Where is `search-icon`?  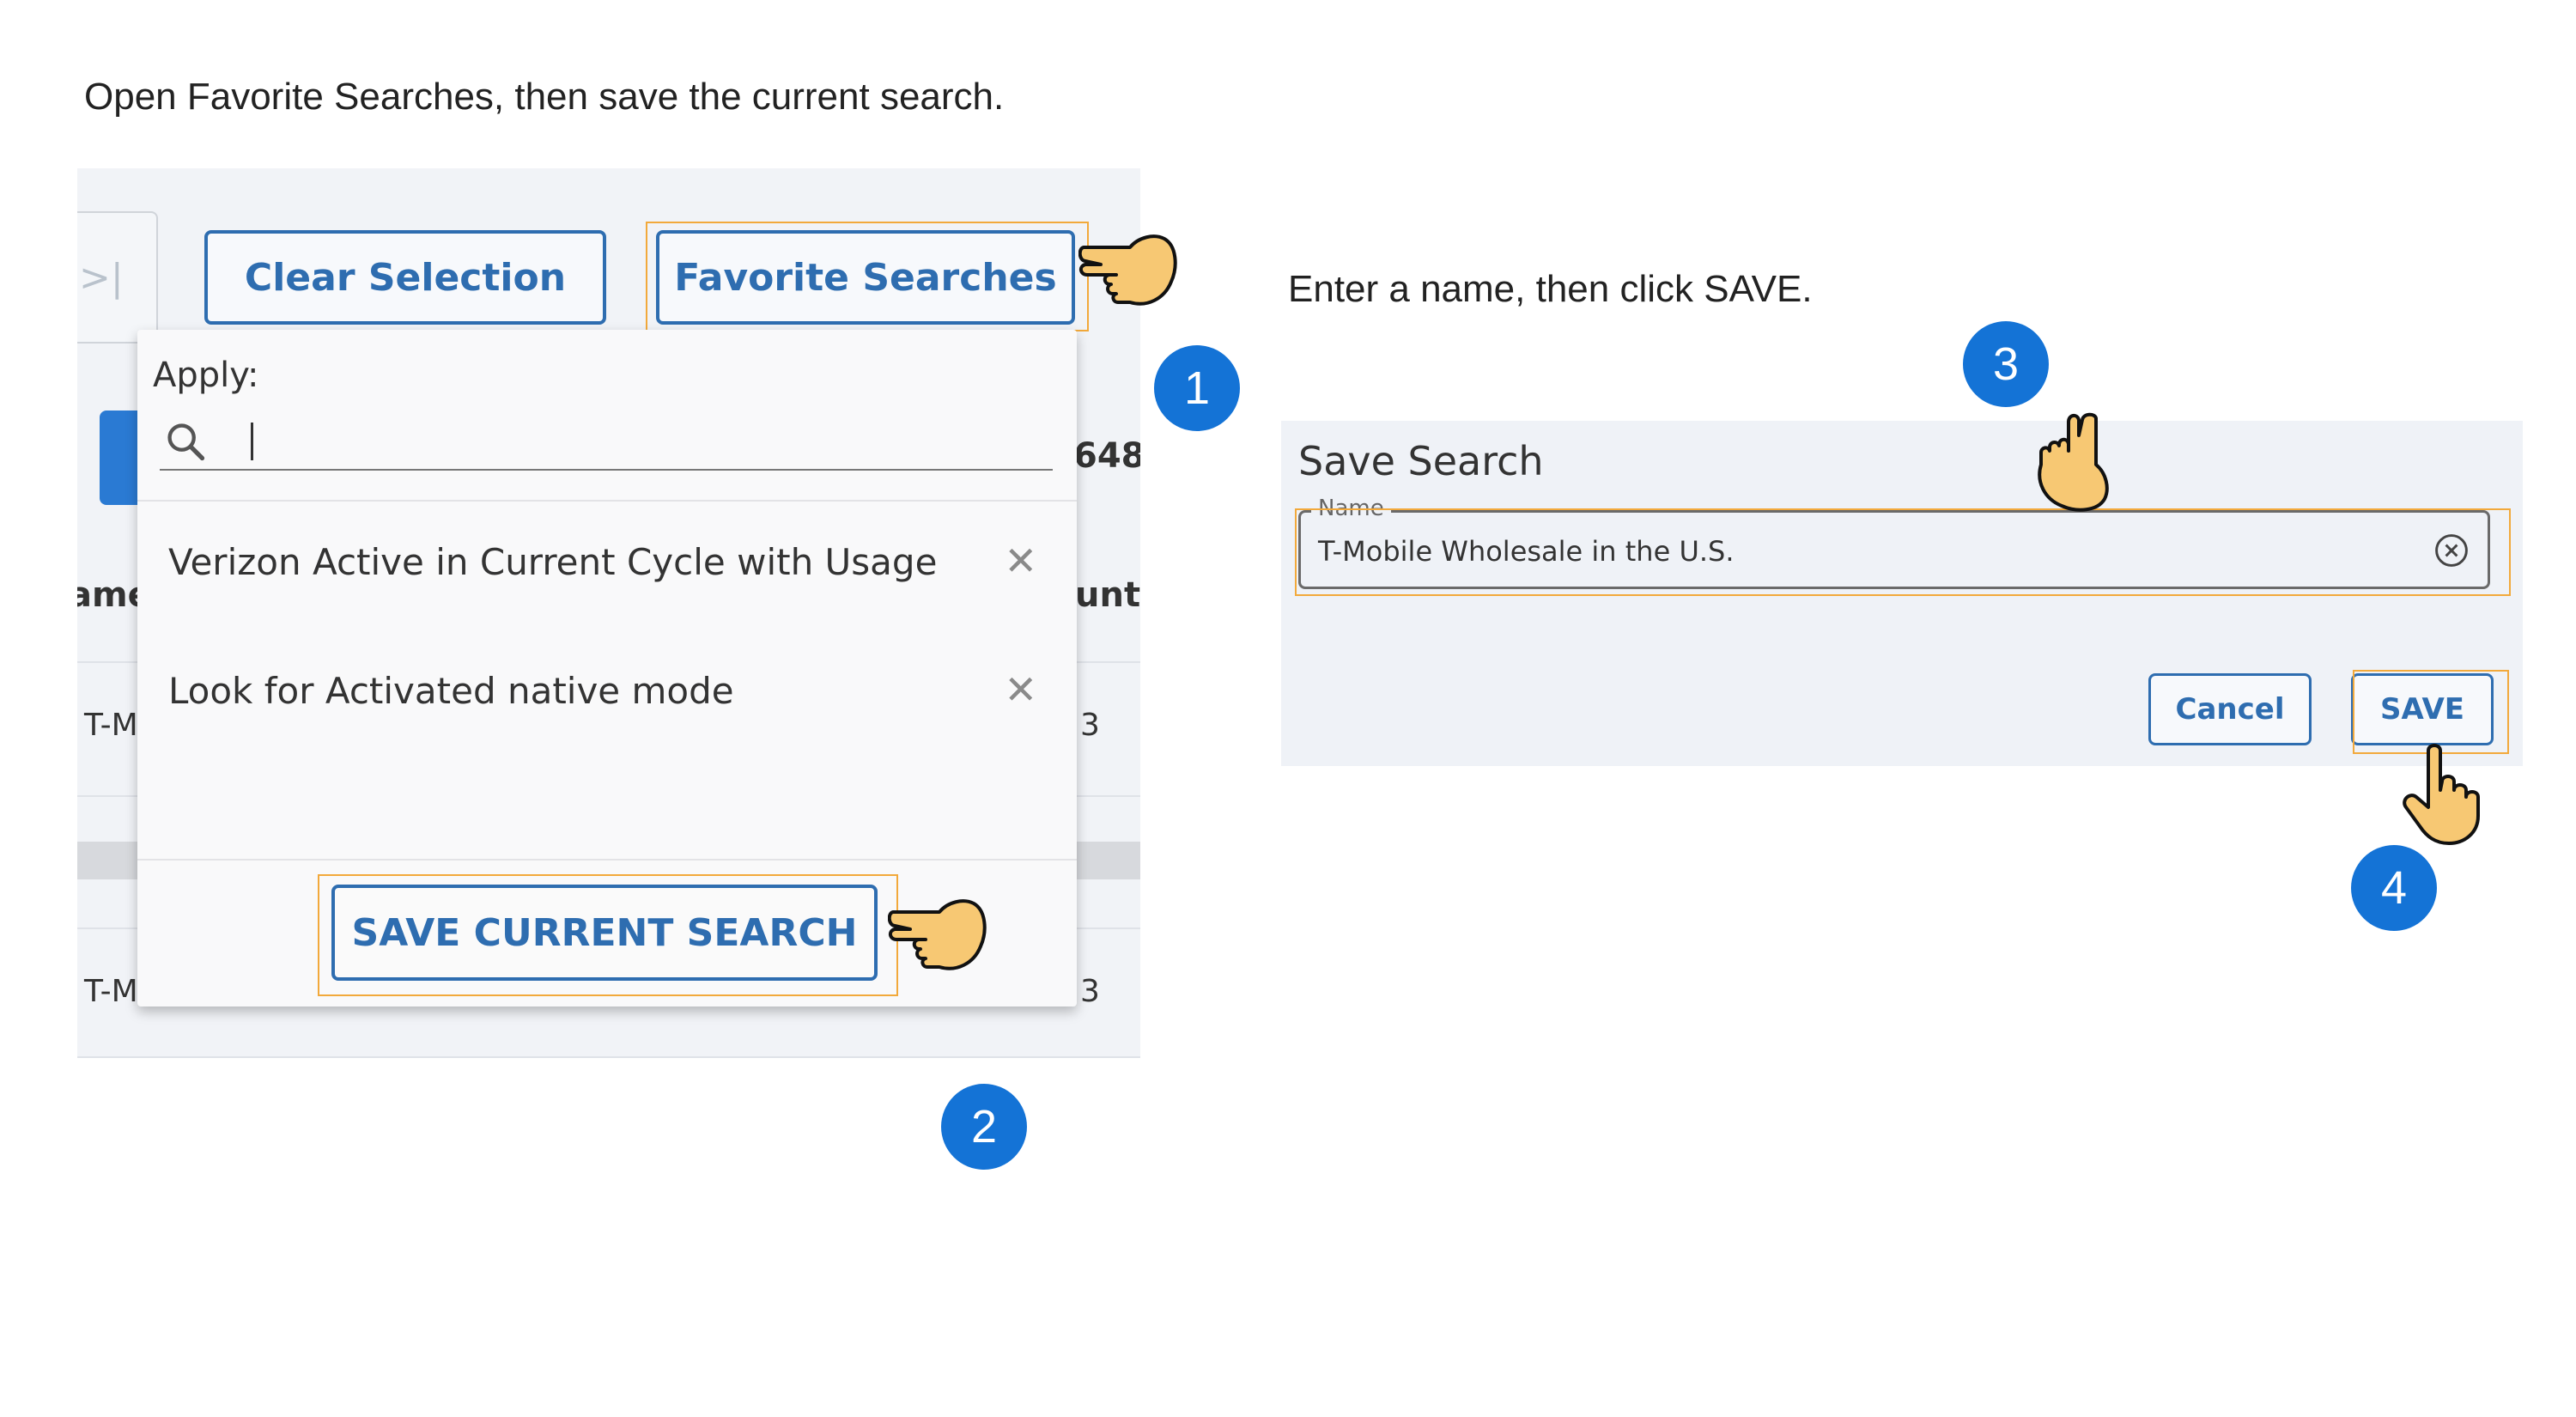
search-icon is located at coordinates (186, 442).